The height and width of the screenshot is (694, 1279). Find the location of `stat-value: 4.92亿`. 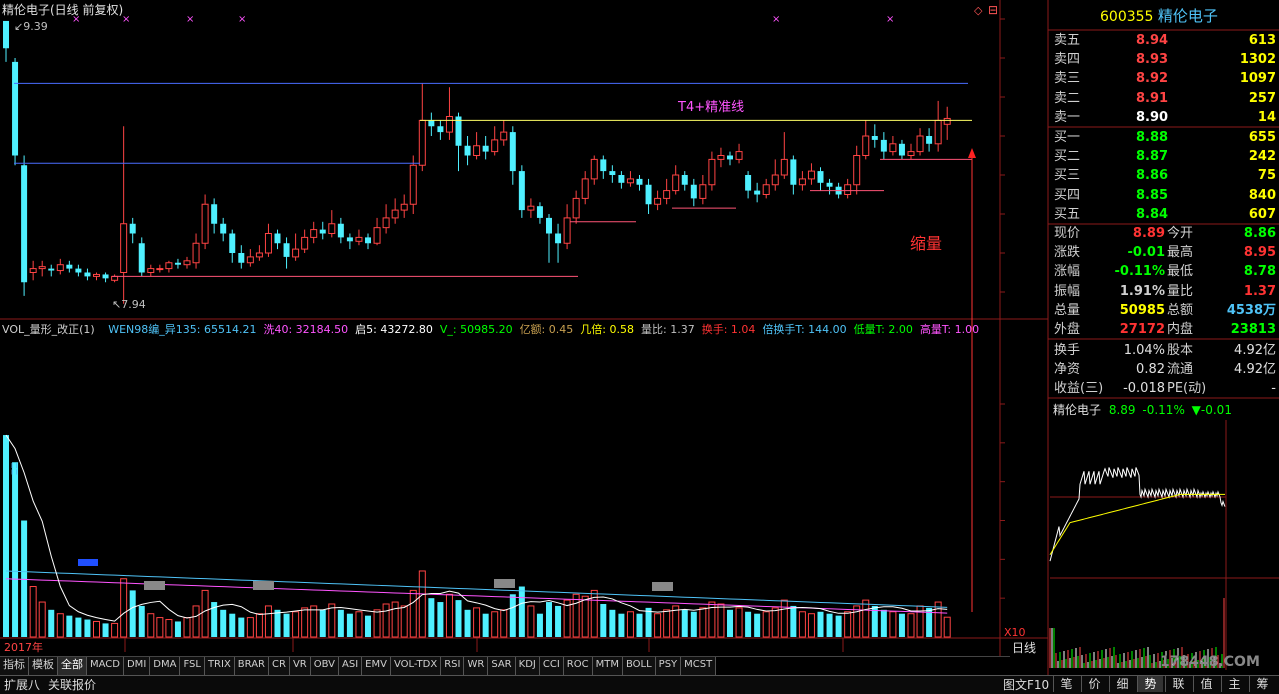

stat-value: 4.92亿 is located at coordinates (1255, 350).